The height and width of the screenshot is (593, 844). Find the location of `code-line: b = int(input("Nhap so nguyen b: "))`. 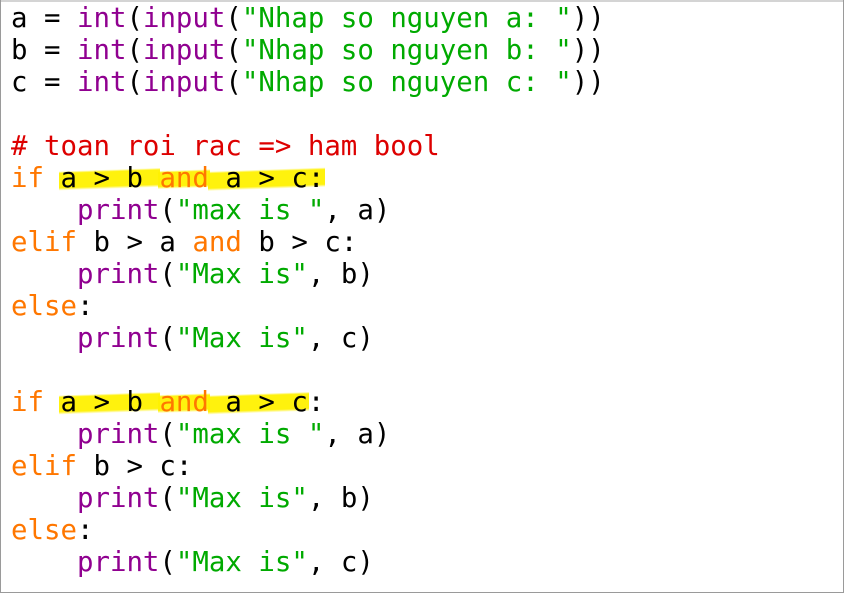

code-line: b = int(input("Nhap so nguyen b: ")) is located at coordinates (308, 51).